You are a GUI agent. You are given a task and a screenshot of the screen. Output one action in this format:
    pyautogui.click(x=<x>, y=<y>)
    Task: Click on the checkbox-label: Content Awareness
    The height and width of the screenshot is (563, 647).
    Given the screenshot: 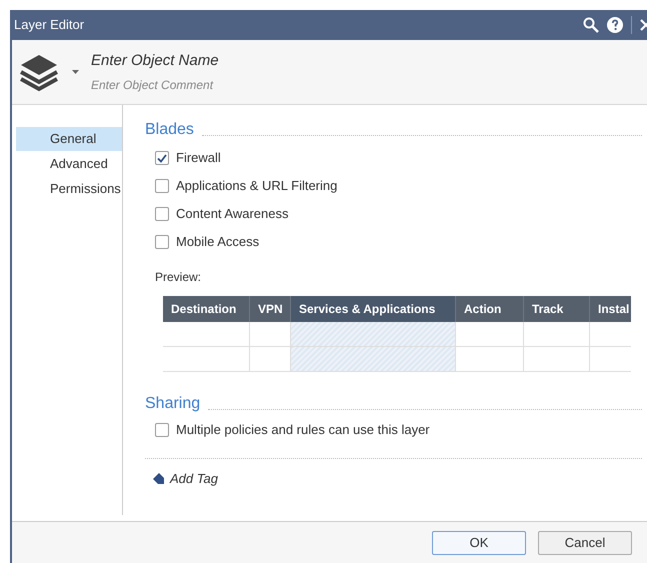 What is the action you would take?
    pyautogui.click(x=232, y=214)
    